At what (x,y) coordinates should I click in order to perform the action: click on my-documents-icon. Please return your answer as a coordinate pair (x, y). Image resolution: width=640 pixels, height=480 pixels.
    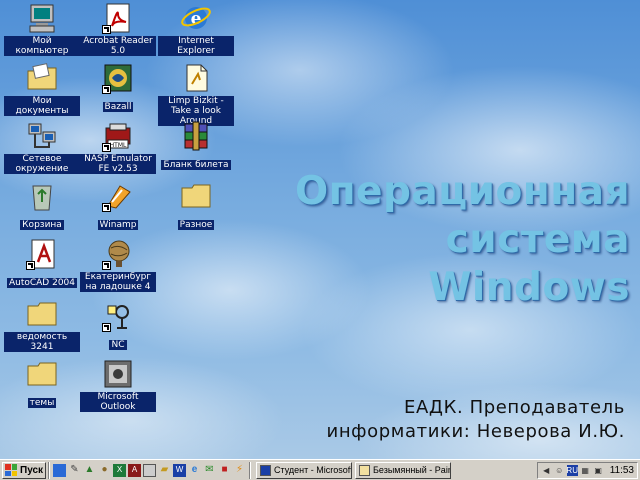
    Looking at the image, I should click on (42, 78).